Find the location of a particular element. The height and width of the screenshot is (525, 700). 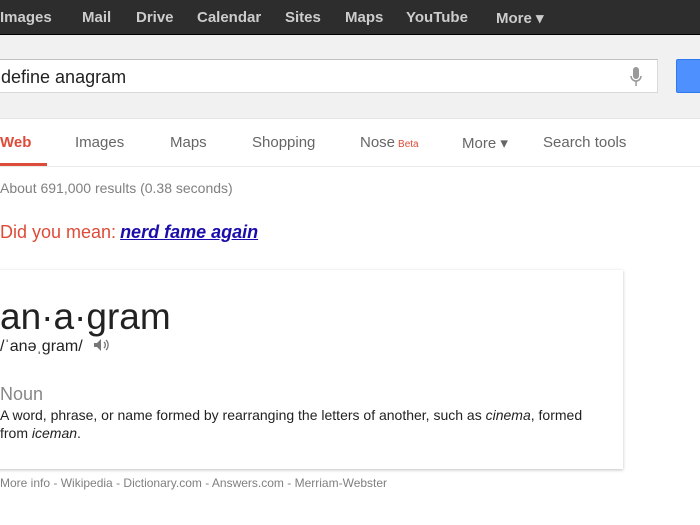

tab-web: Web is located at coordinates (15, 142).